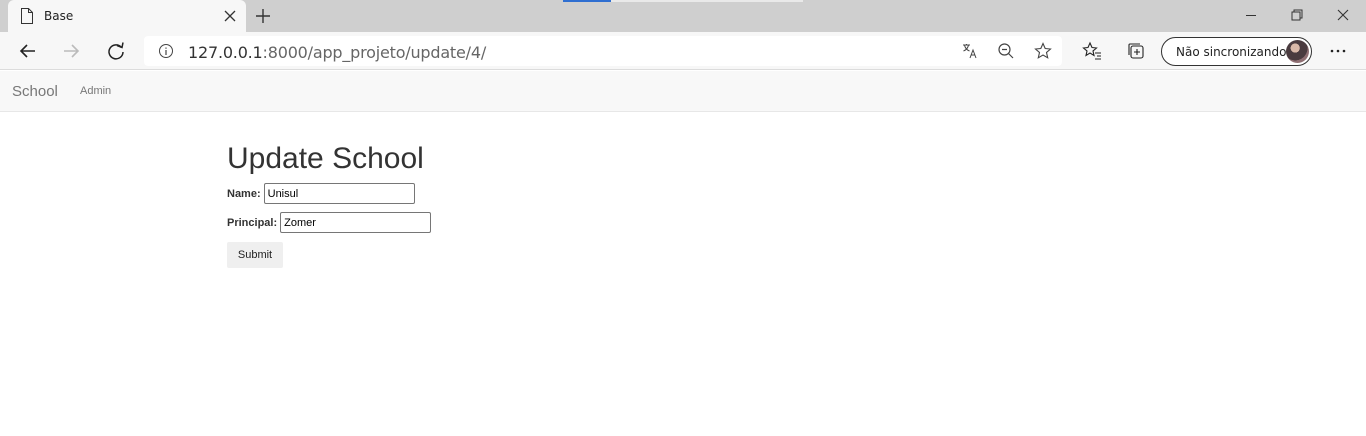  I want to click on plus-icon, so click(263, 16).